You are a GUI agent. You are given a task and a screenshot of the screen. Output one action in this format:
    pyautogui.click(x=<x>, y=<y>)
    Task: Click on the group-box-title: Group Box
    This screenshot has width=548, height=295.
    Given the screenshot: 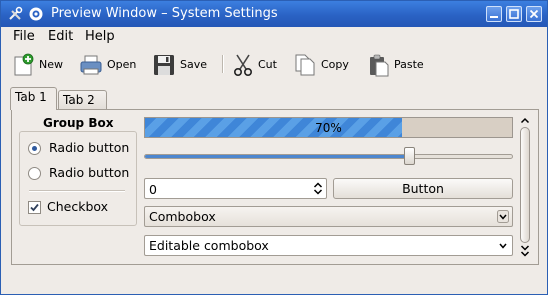 What is the action you would take?
    pyautogui.click(x=78, y=123)
    